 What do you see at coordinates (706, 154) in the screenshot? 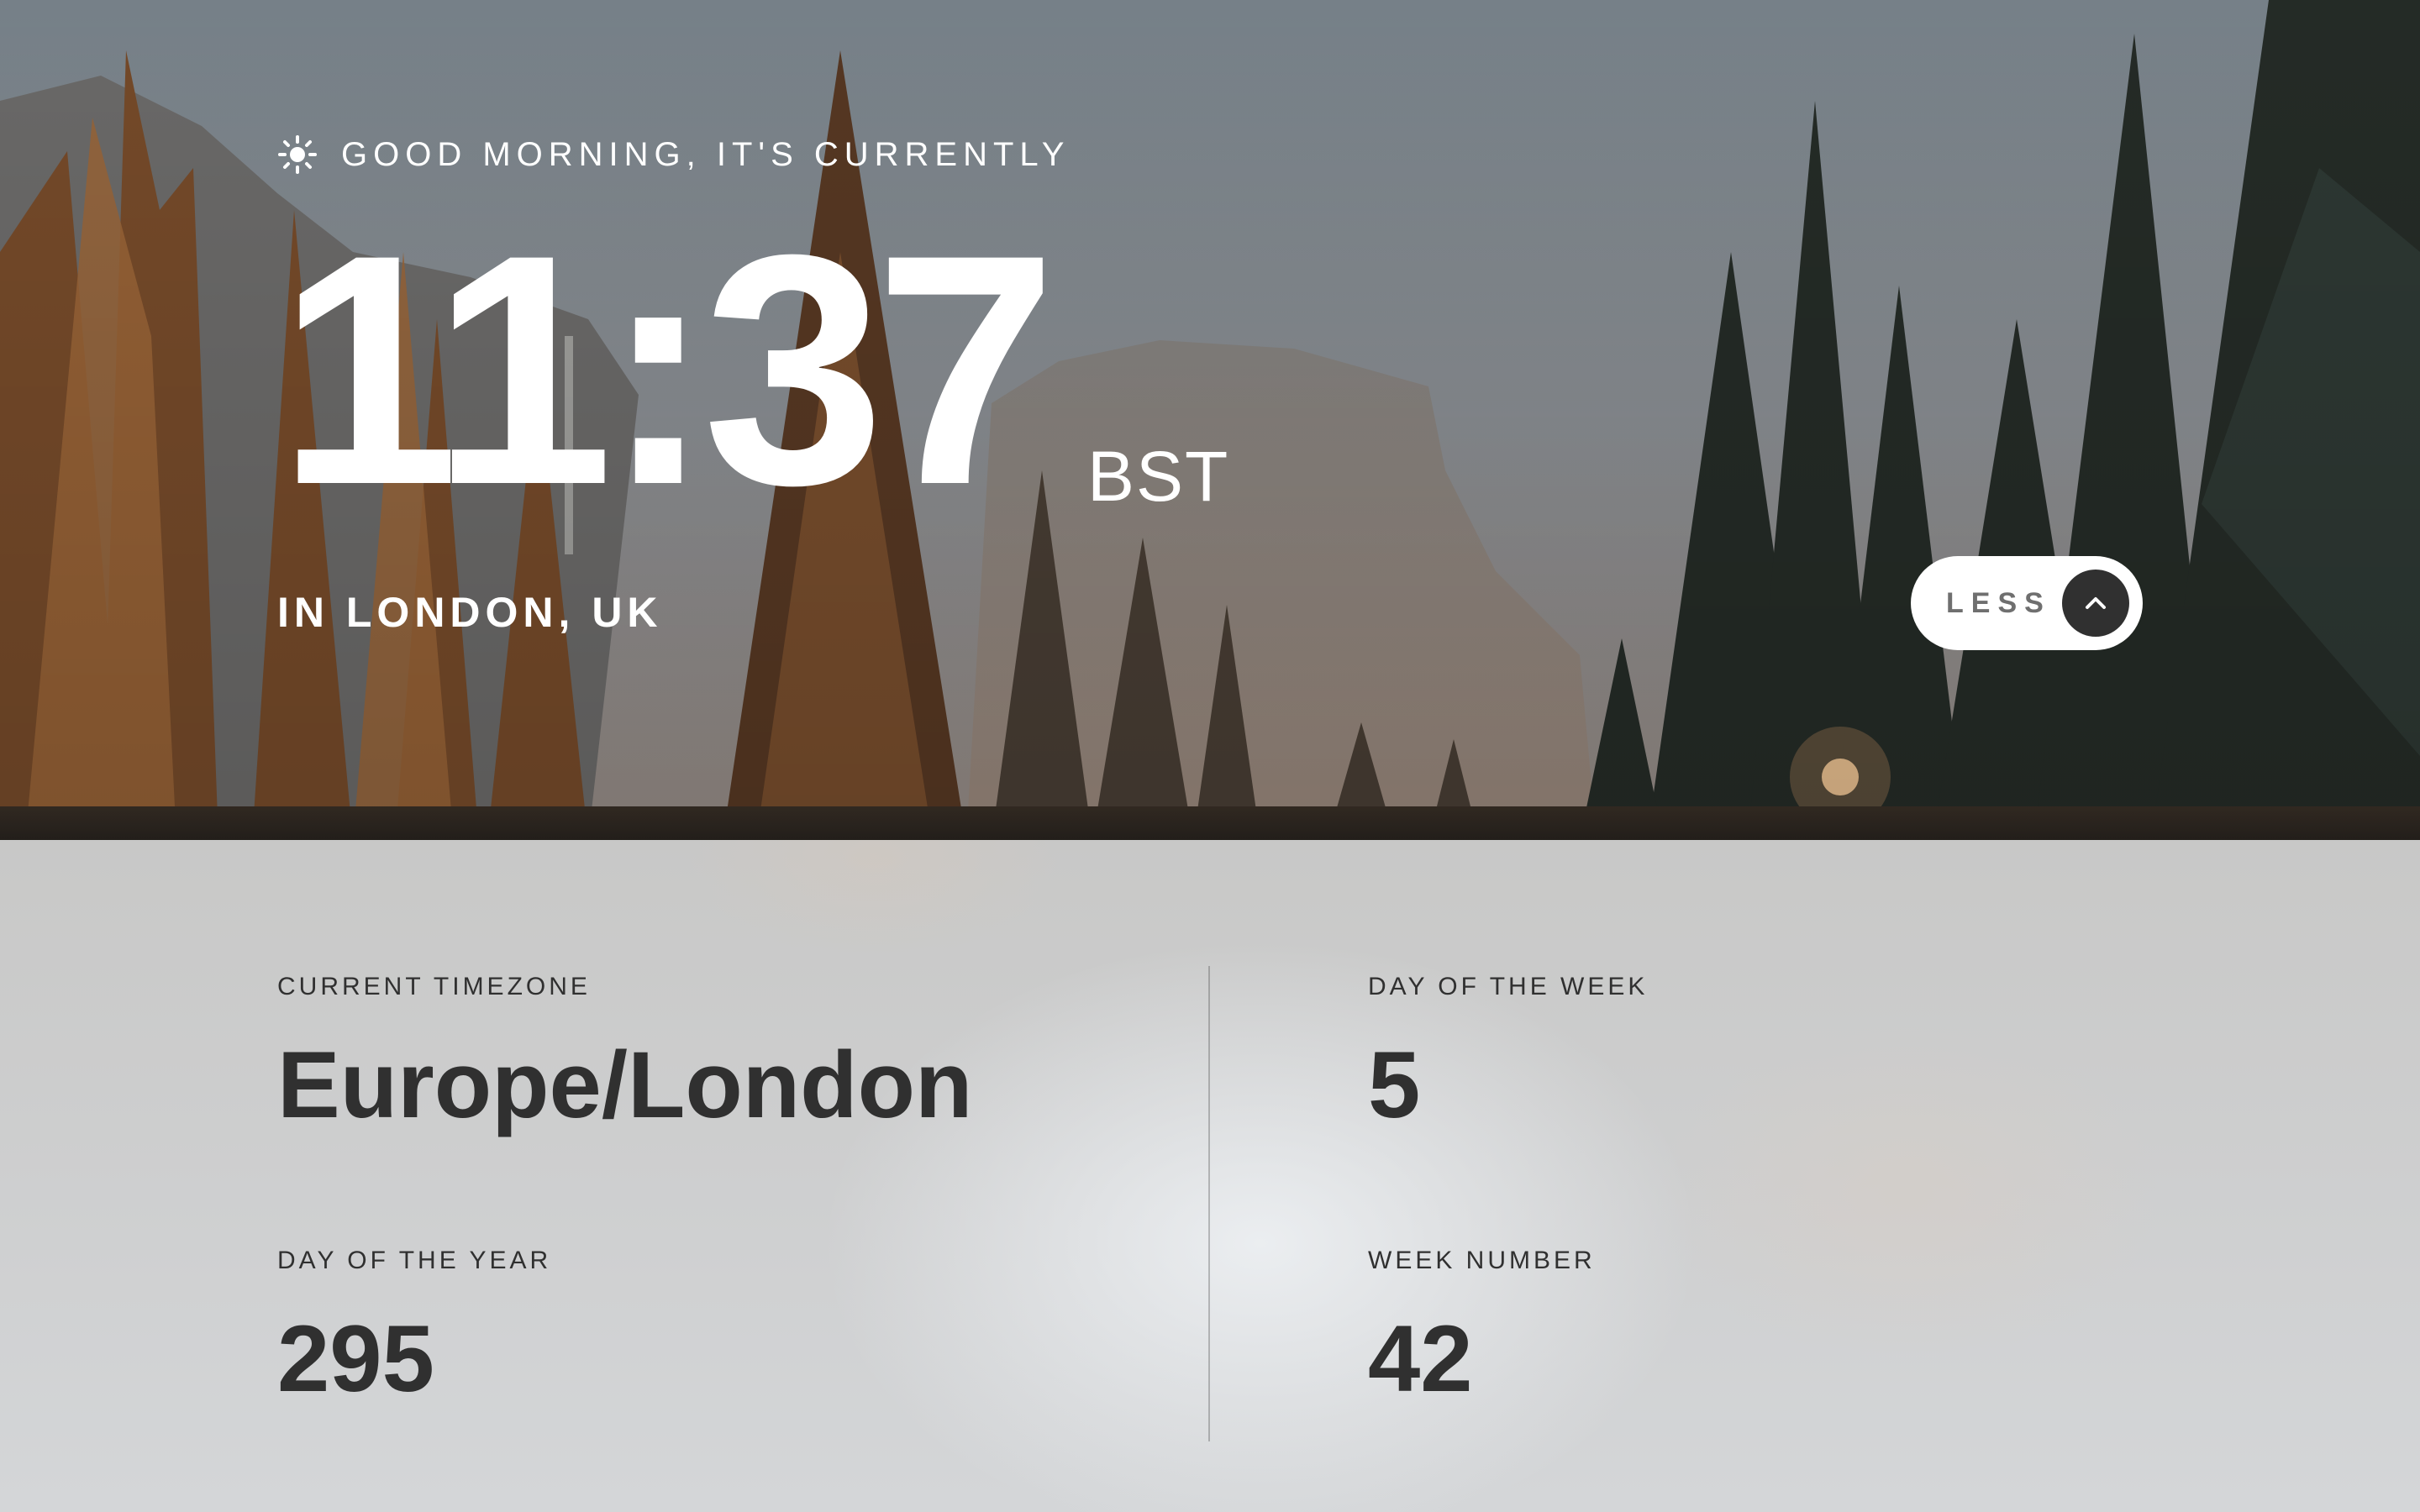
I see `greeting-text: GOOD MORNING, IT'S CURRENTLY` at bounding box center [706, 154].